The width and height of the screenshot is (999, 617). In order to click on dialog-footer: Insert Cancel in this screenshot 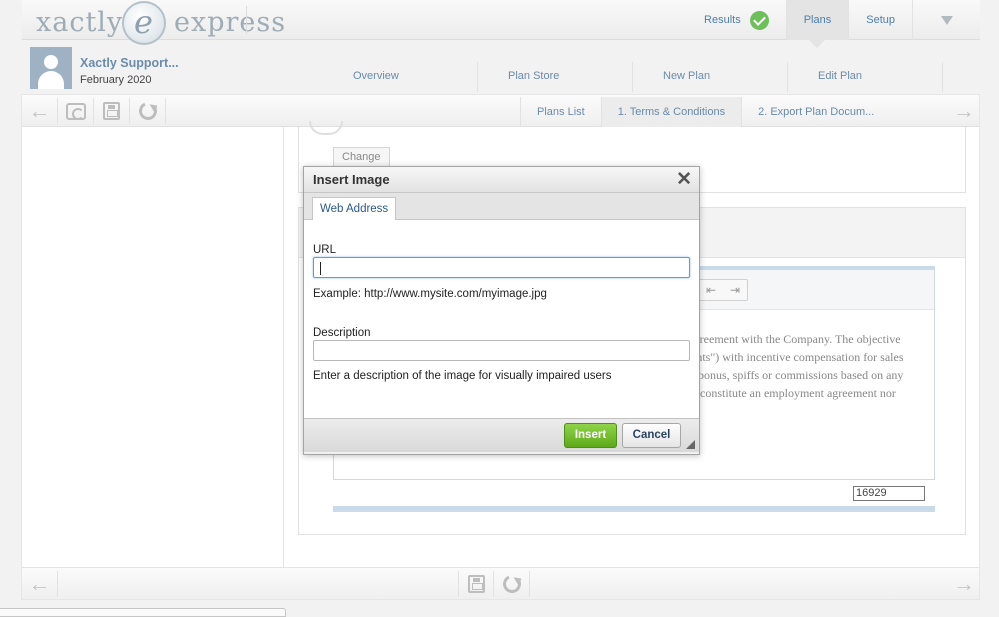, I will do `click(501, 435)`.